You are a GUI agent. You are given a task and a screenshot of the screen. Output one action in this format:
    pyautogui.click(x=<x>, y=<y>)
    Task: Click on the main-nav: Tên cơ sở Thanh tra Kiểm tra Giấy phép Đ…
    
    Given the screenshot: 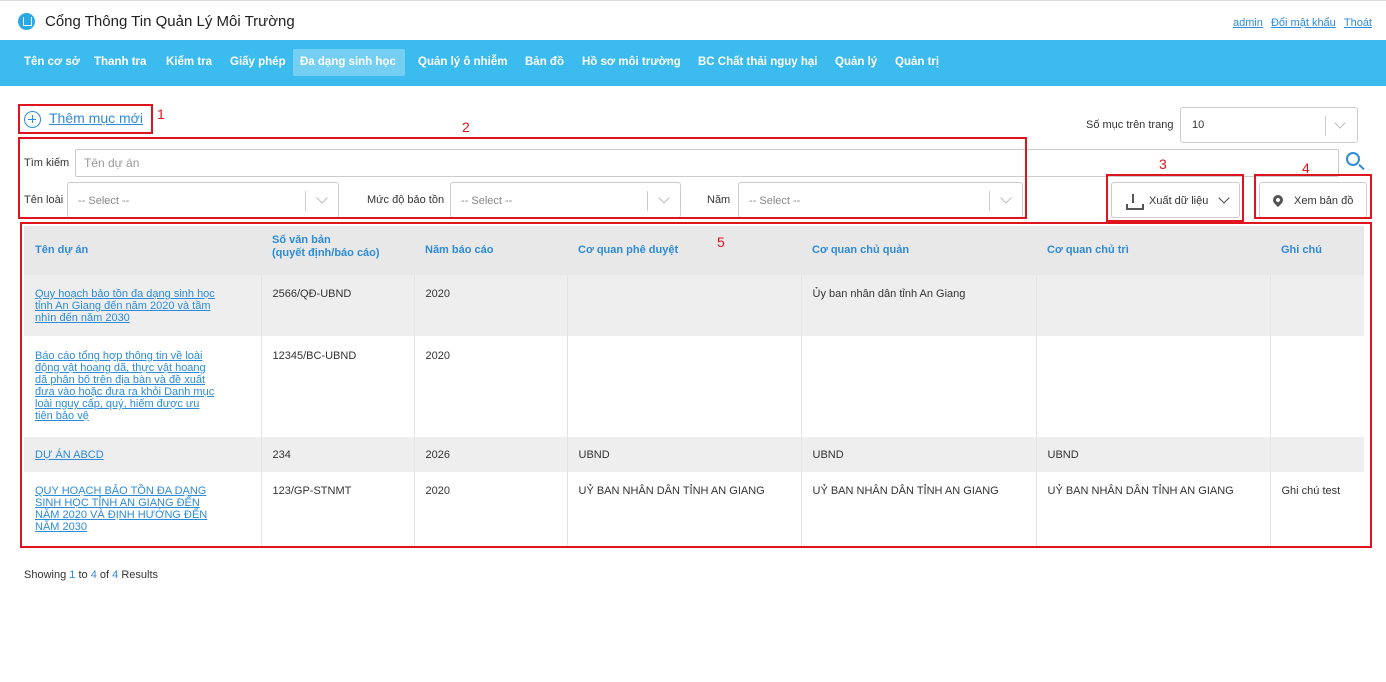 What is the action you would take?
    pyautogui.click(x=693, y=63)
    